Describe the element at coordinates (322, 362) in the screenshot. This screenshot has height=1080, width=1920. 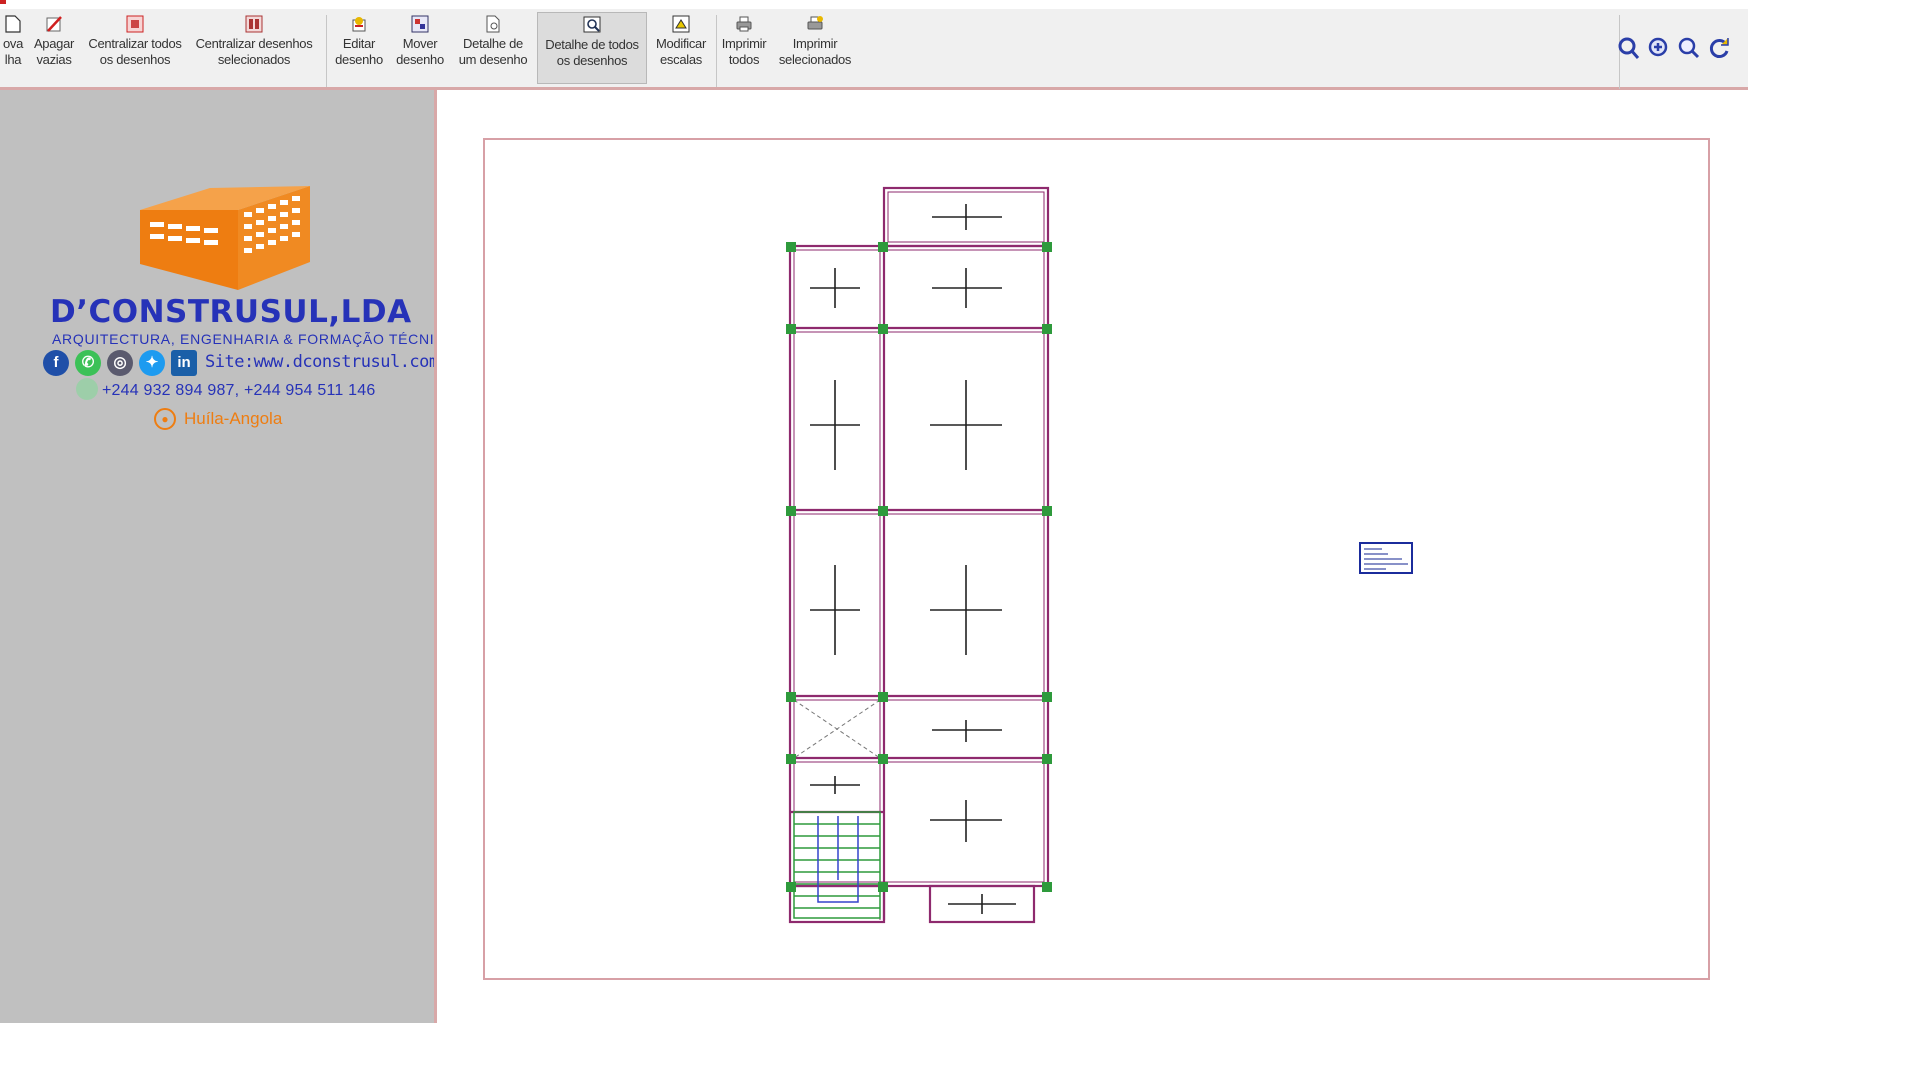
I see `logo-website: Site:www.dconstrusul.com` at that location.